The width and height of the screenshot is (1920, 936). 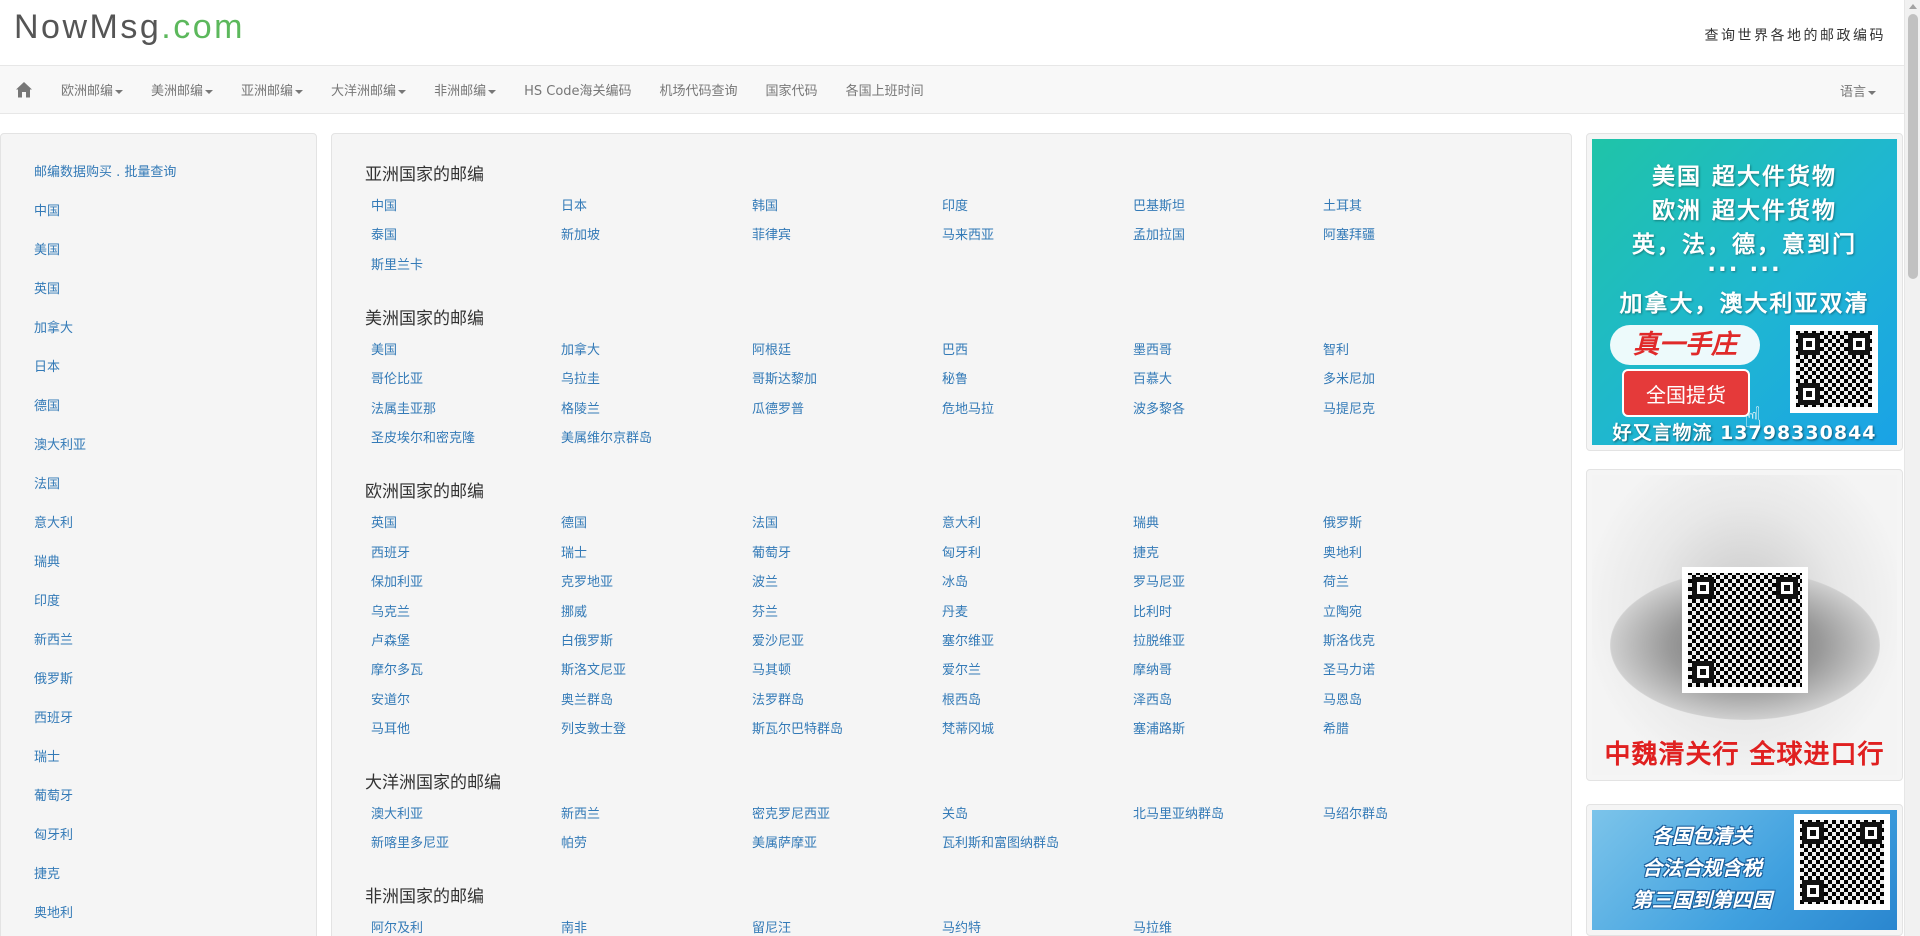 I want to click on country-link: 冰岛, so click(x=955, y=580).